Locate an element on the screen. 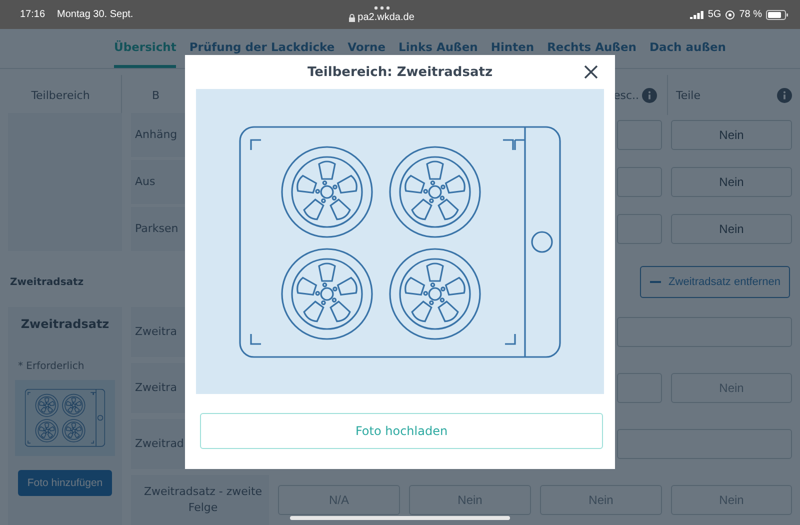 This screenshot has width=800, height=525. column-header: Teile is located at coordinates (688, 95).